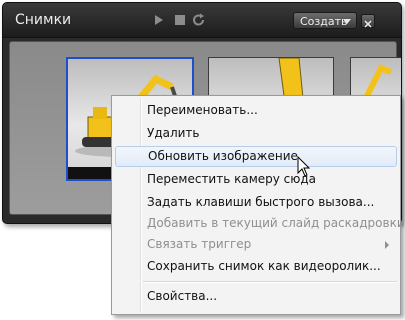 This screenshot has height=320, width=405. What do you see at coordinates (270, 282) in the screenshot?
I see `menu-separator` at bounding box center [270, 282].